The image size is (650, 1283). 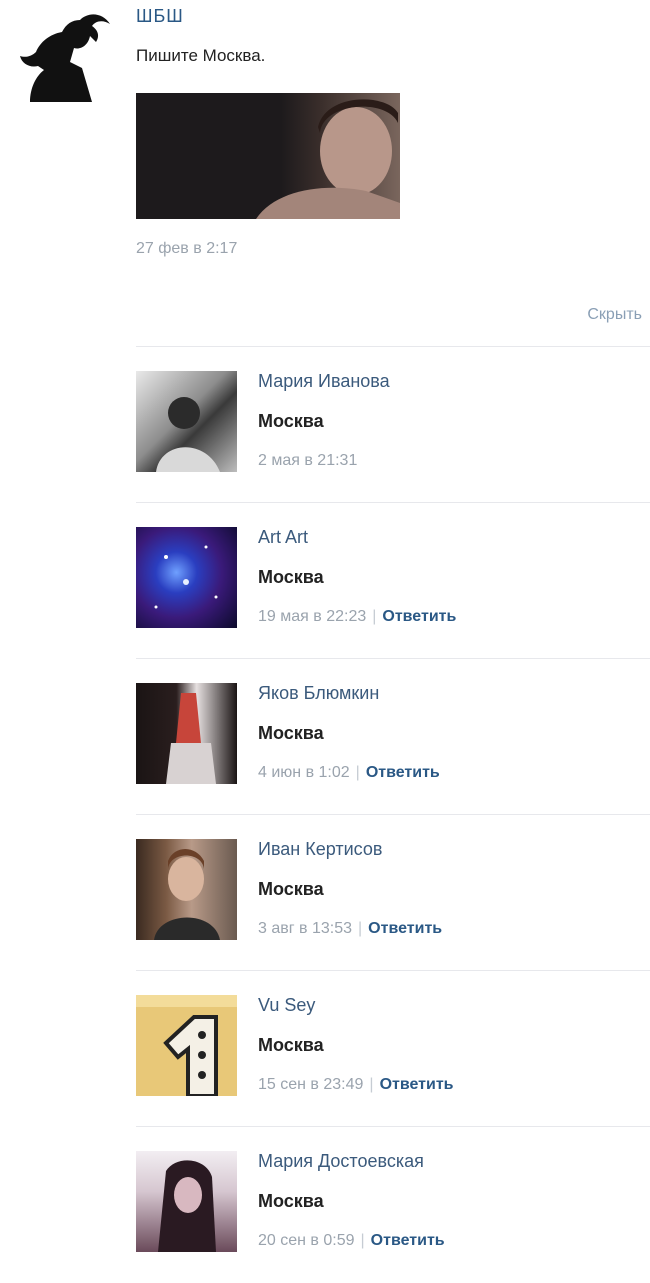 I want to click on comment-date: 15 сен в 23:49, so click(x=310, y=1084).